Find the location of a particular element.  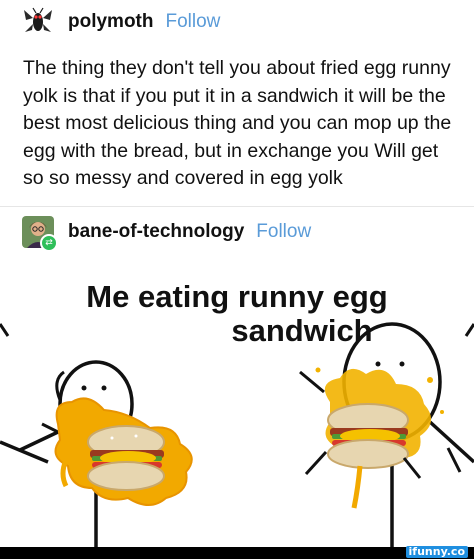

divider is located at coordinates (237, 206).